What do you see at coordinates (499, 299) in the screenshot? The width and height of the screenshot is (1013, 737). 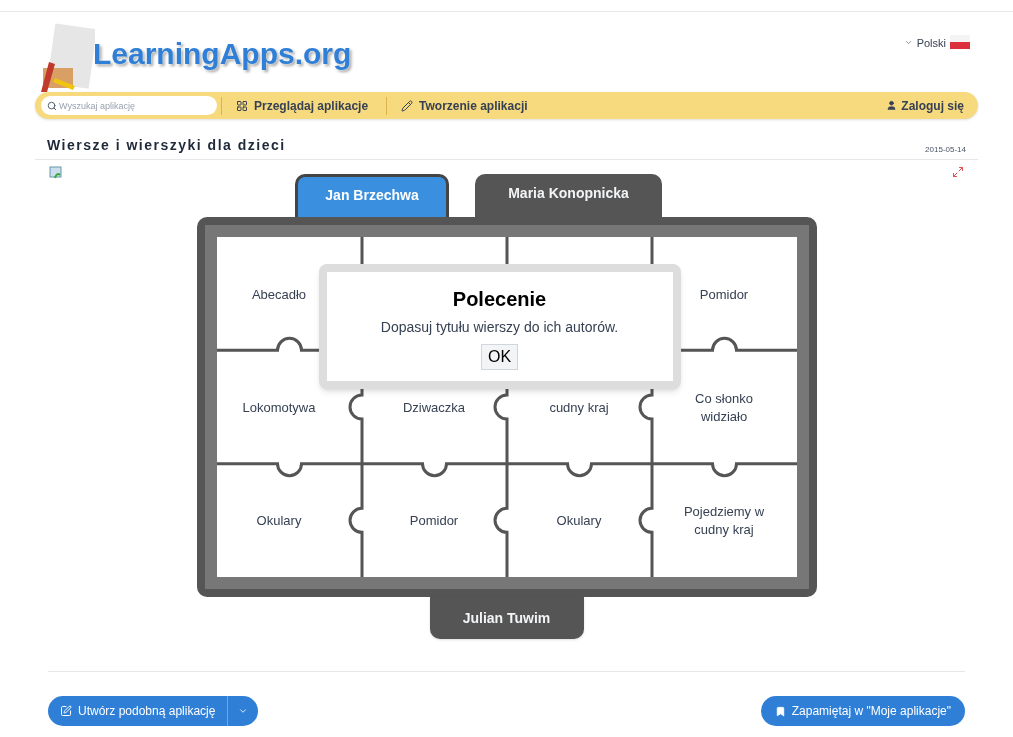 I see `dialog-title: Polecenie` at bounding box center [499, 299].